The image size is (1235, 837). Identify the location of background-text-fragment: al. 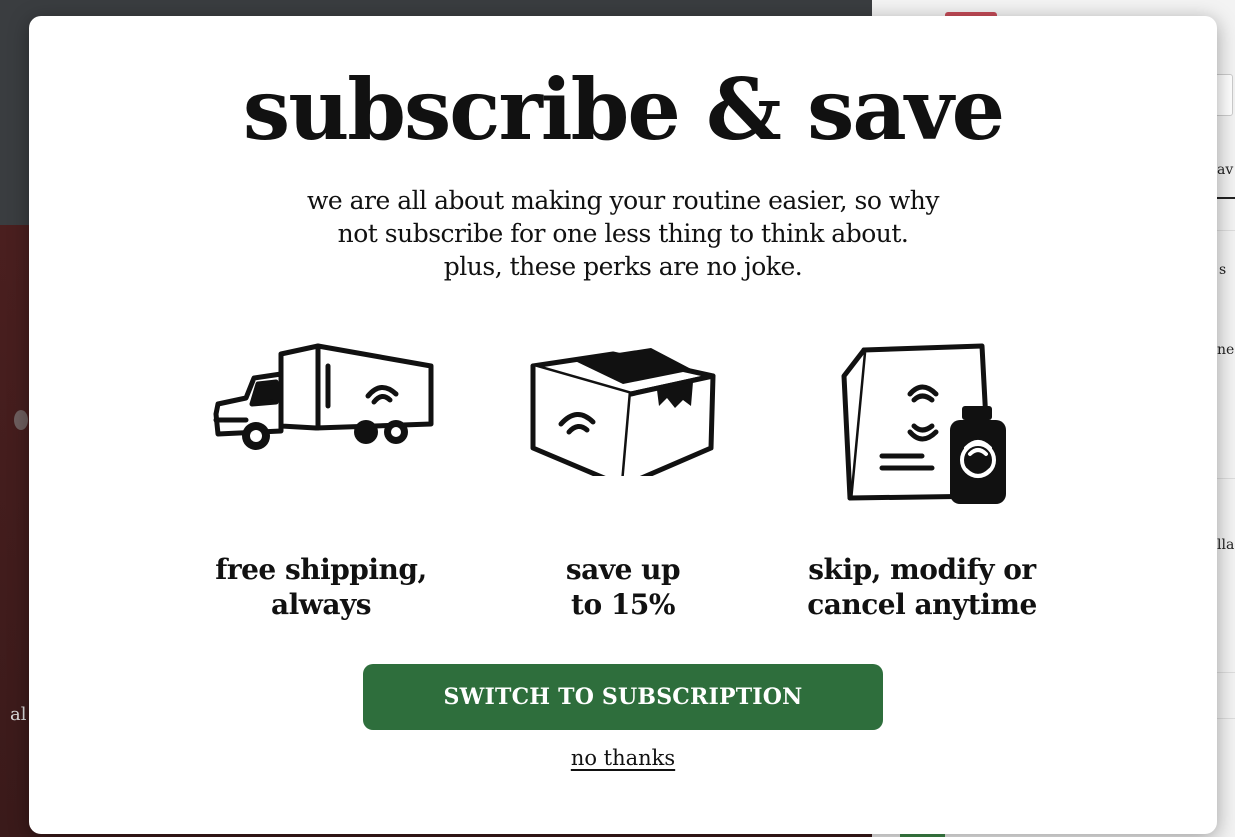
(18, 714).